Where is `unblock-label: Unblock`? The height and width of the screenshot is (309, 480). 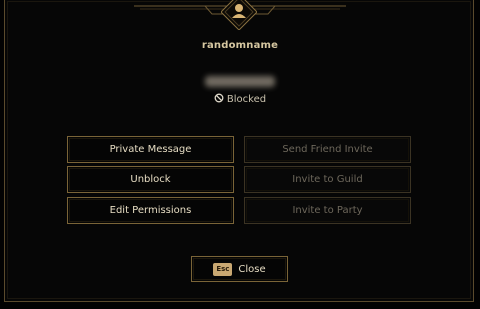
unblock-label: Unblock is located at coordinates (150, 179).